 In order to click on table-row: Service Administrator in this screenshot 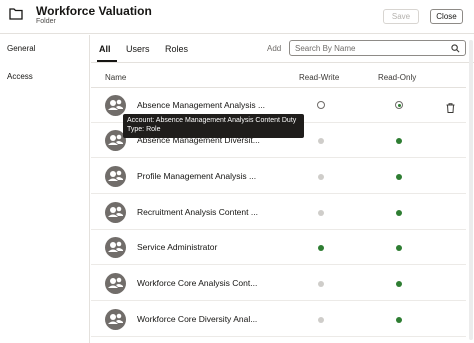, I will do `click(278, 247)`.